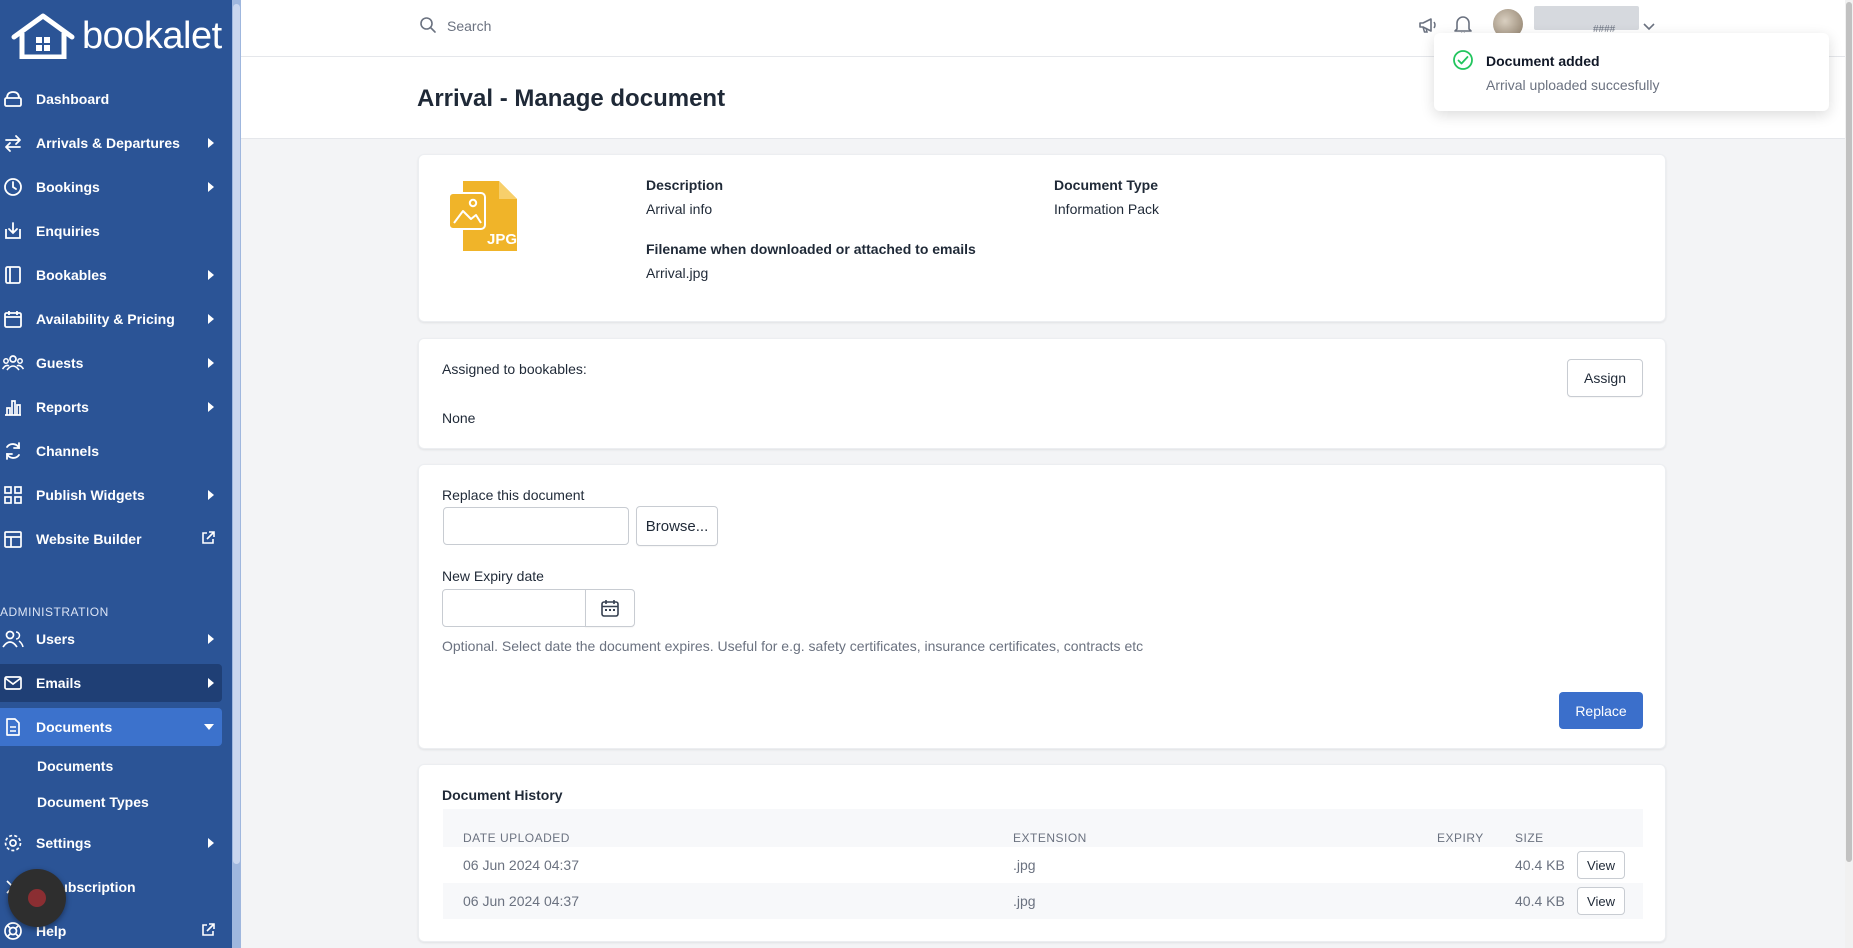 This screenshot has height=948, width=1853. Describe the element at coordinates (1107, 209) in the screenshot. I see `document-type-value: Information Pack` at that location.